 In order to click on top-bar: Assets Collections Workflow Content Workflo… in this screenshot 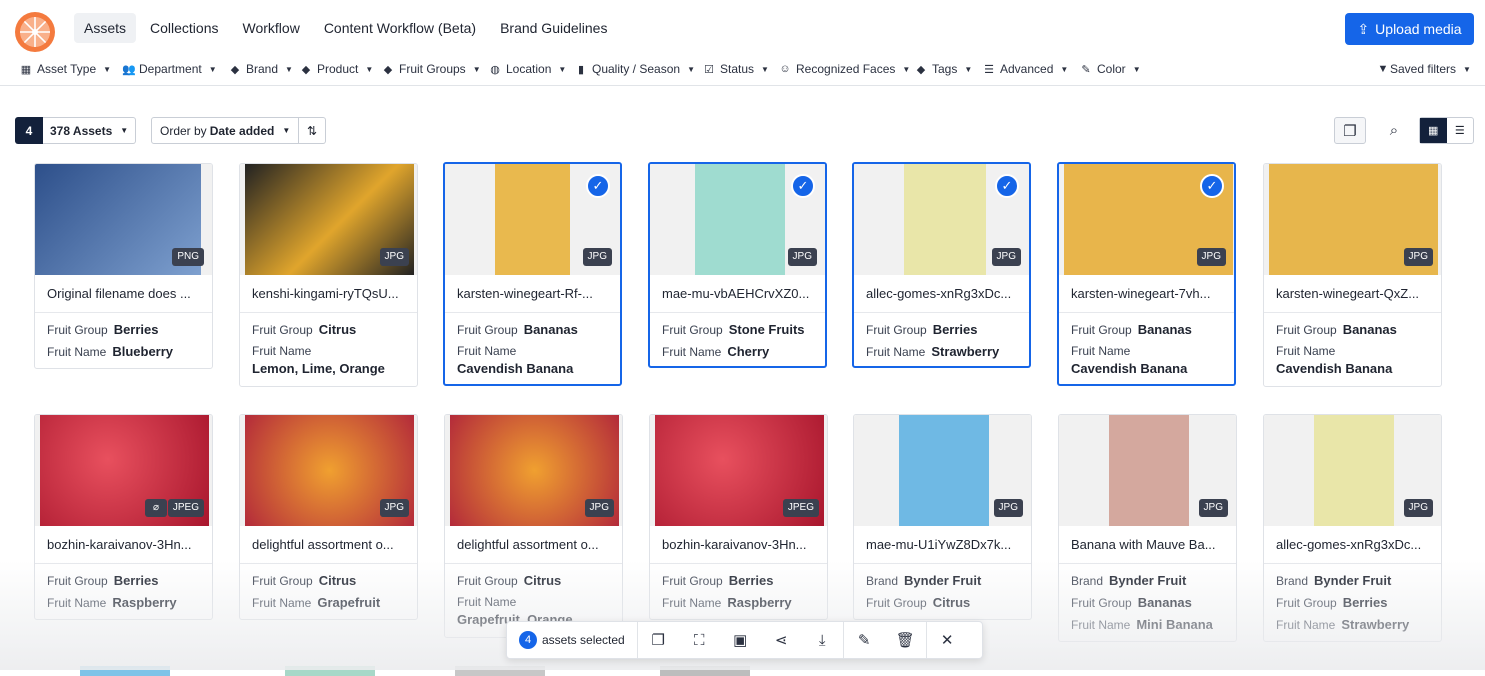, I will do `click(742, 28)`.